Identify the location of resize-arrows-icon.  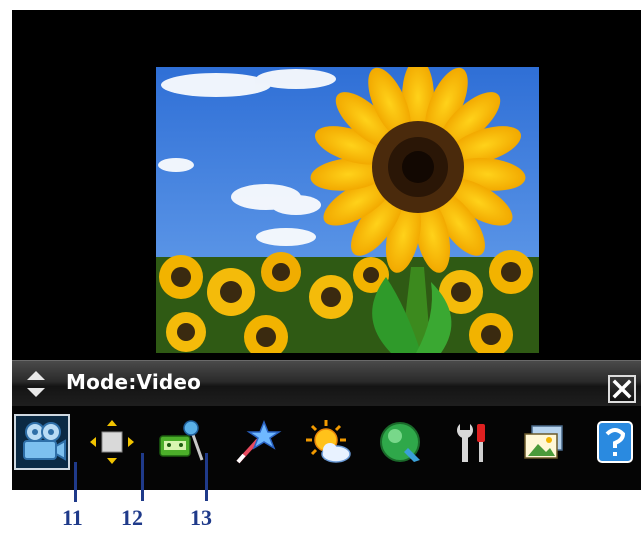
(112, 442).